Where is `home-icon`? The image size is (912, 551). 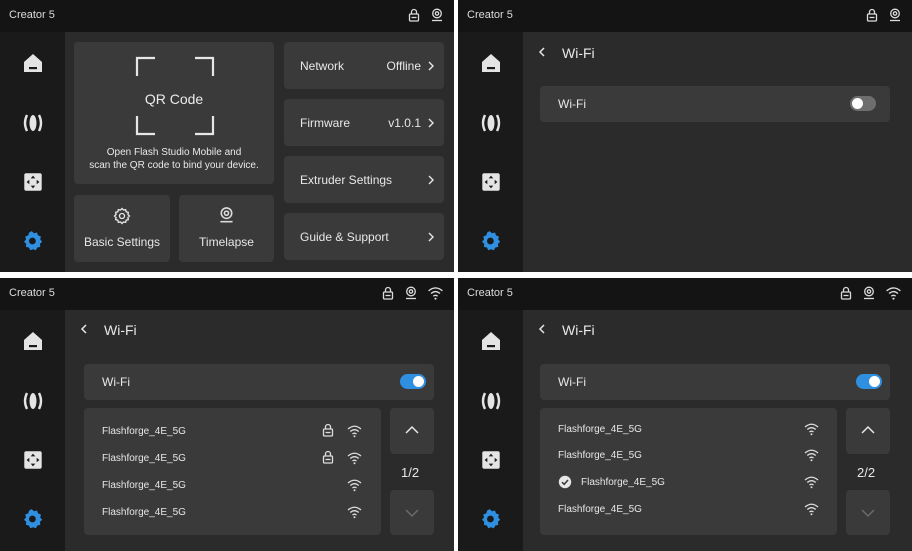 home-icon is located at coordinates (33, 341).